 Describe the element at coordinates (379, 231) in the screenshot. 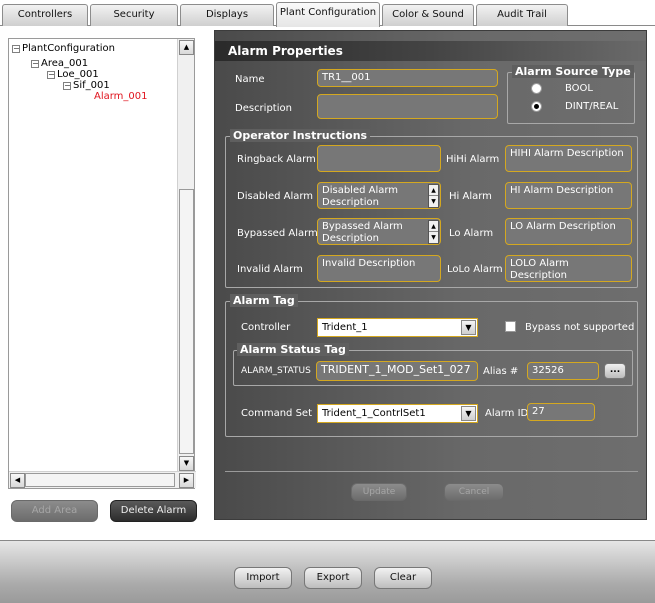

I see `bypassed-field: Bypassed Alarm Description` at that location.